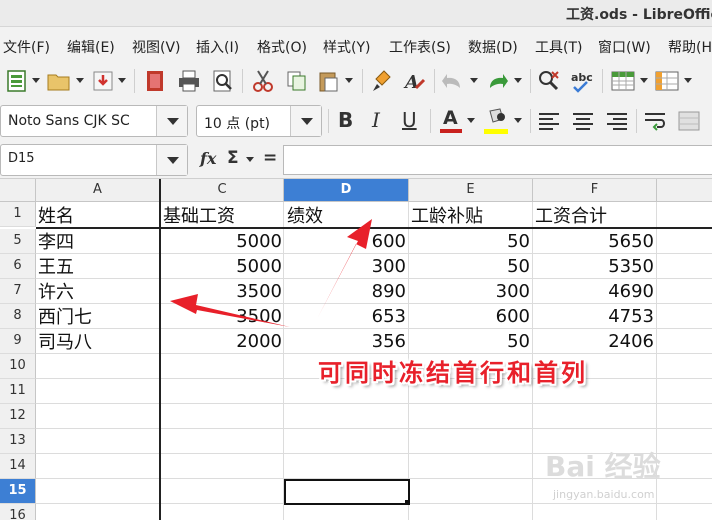 The height and width of the screenshot is (528, 712). I want to click on menu-format: 格式(O), so click(282, 47).